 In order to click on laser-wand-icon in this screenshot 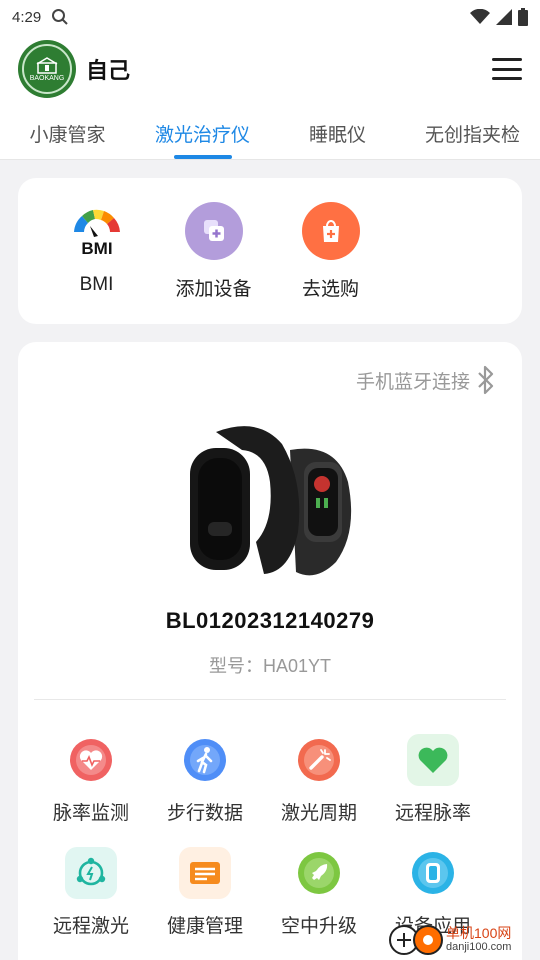, I will do `click(319, 760)`.